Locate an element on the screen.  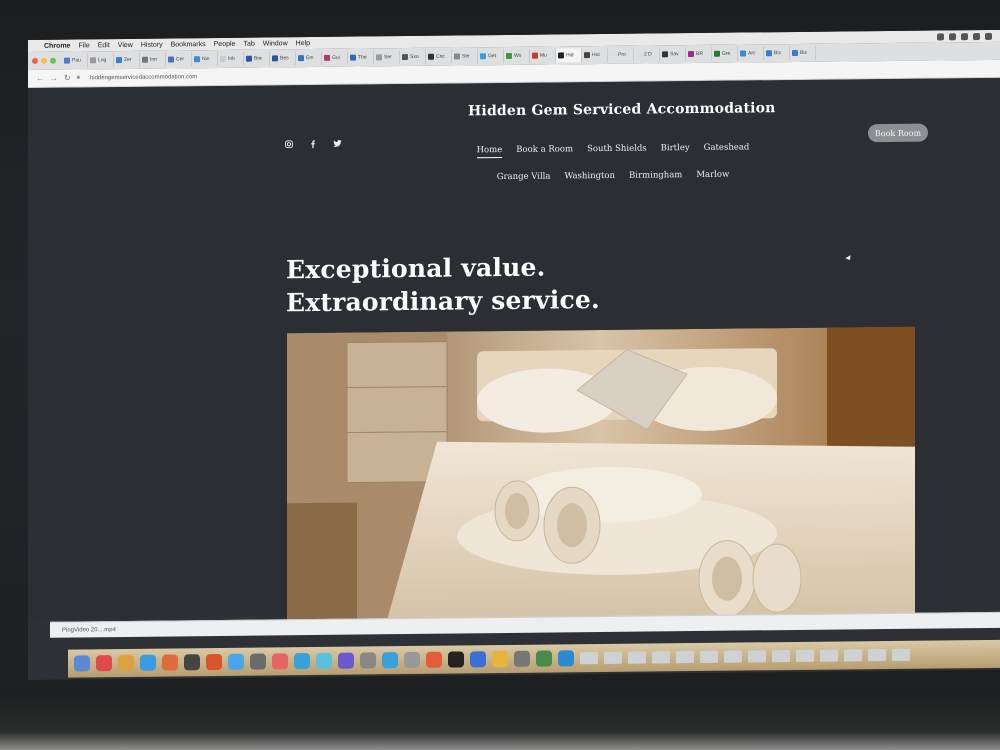
menu-bookmarks: Bookmarks is located at coordinates (188, 44).